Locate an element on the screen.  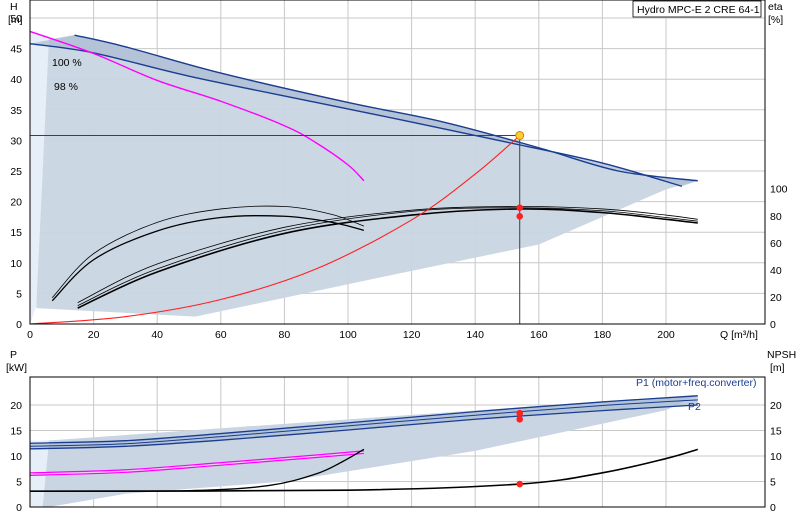
y2-axis-label-eta-unit: [%] is located at coordinates (775, 20).